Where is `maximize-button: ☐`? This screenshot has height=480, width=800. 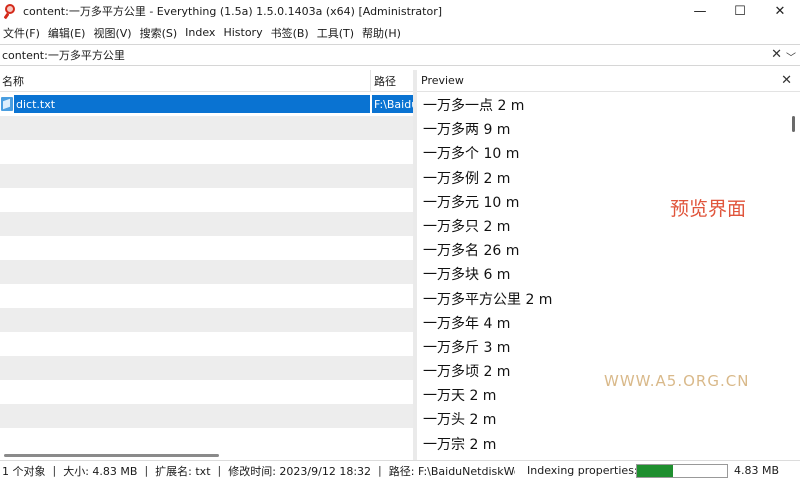 maximize-button: ☐ is located at coordinates (740, 11).